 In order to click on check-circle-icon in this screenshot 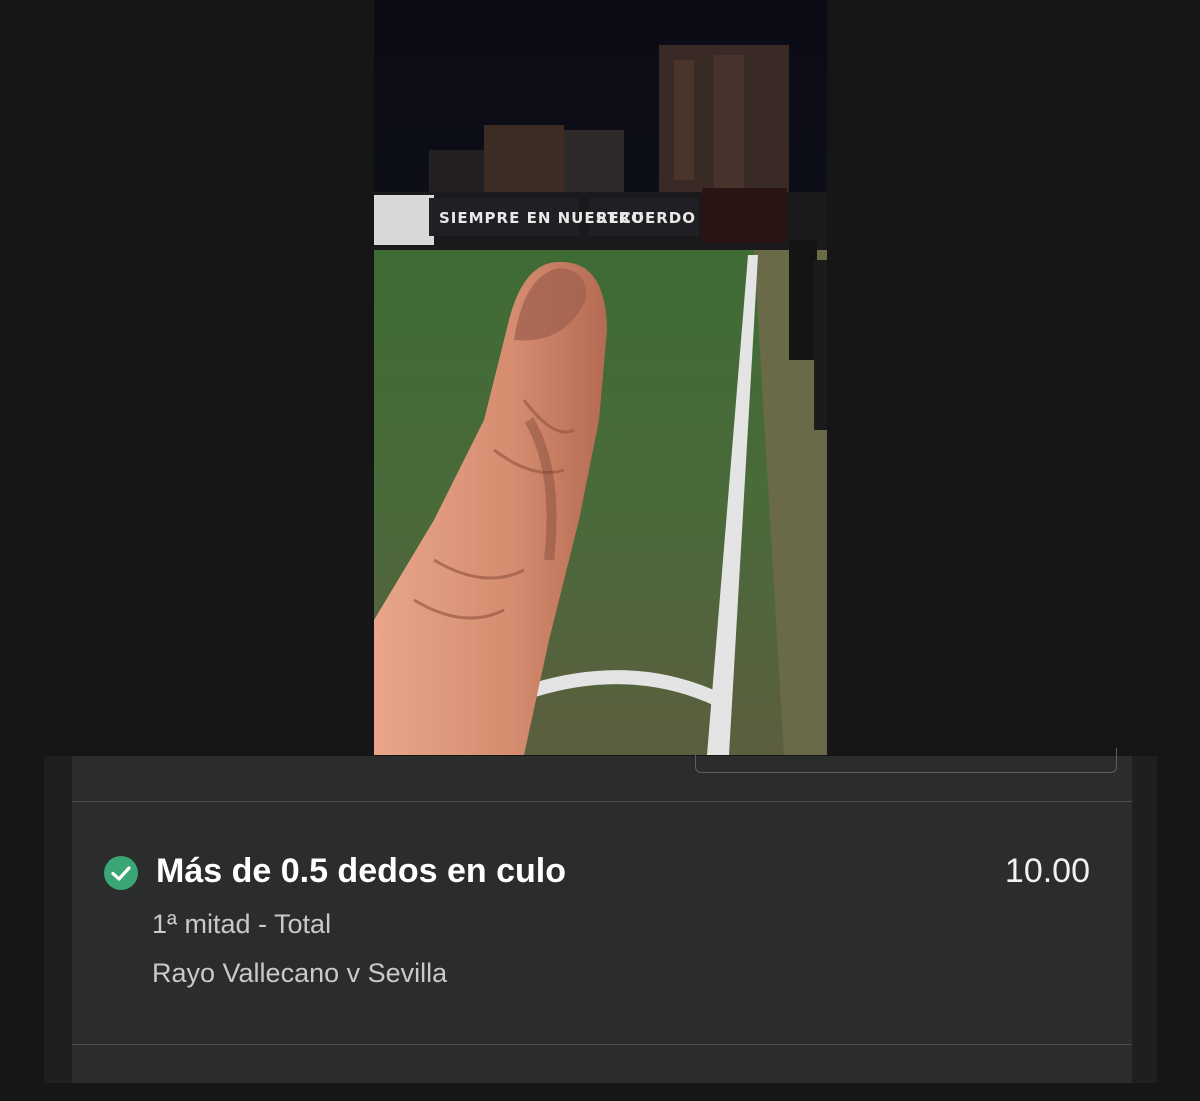, I will do `click(121, 873)`.